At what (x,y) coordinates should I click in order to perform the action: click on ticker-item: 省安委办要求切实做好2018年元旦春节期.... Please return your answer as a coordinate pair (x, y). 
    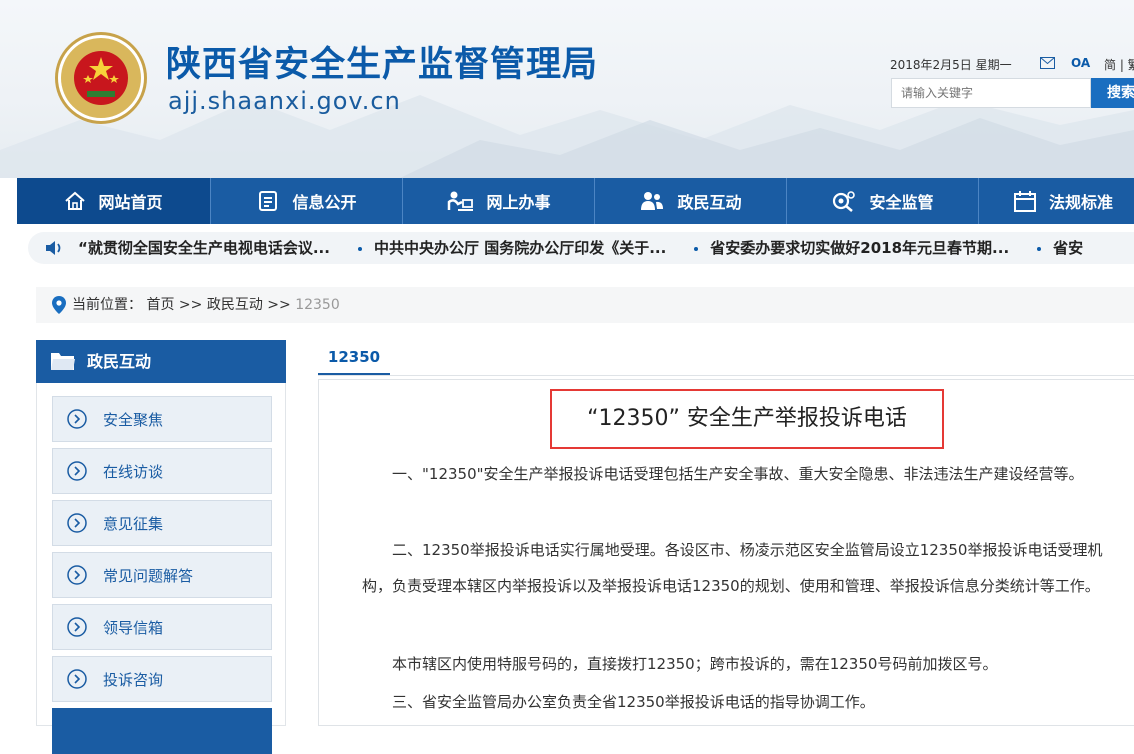
    Looking at the image, I should click on (851, 248).